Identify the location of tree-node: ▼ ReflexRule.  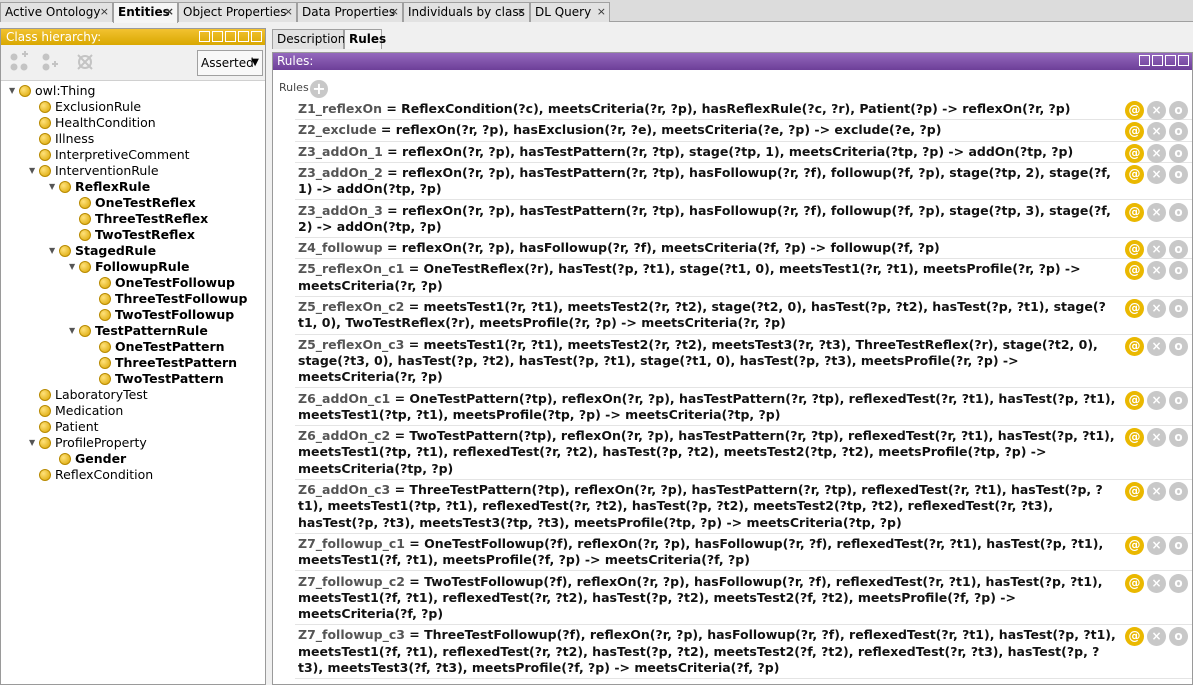
(99, 187).